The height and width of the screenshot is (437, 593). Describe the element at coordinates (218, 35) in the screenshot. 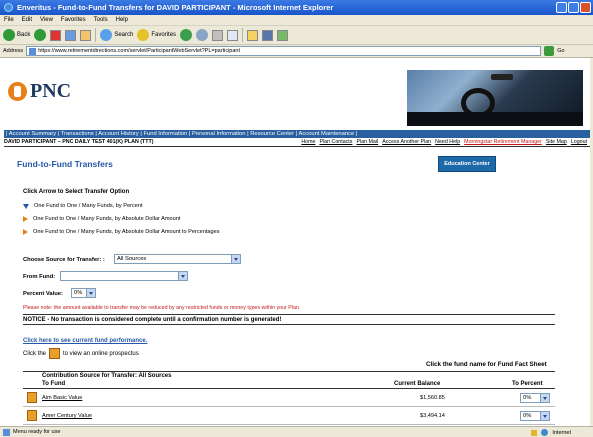

I see `print-icon` at that location.